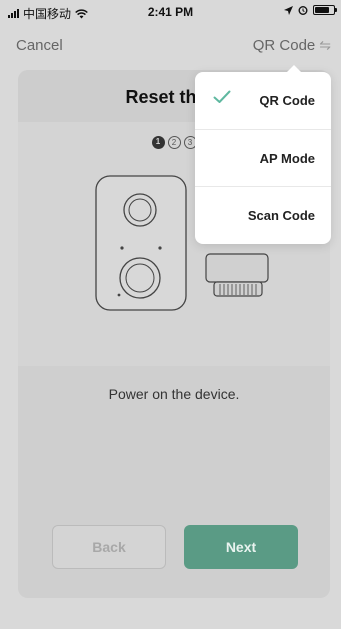 The width and height of the screenshot is (341, 629). I want to click on mode-dropdown-menu: QR Code AP Mode Scan Code, so click(263, 154).